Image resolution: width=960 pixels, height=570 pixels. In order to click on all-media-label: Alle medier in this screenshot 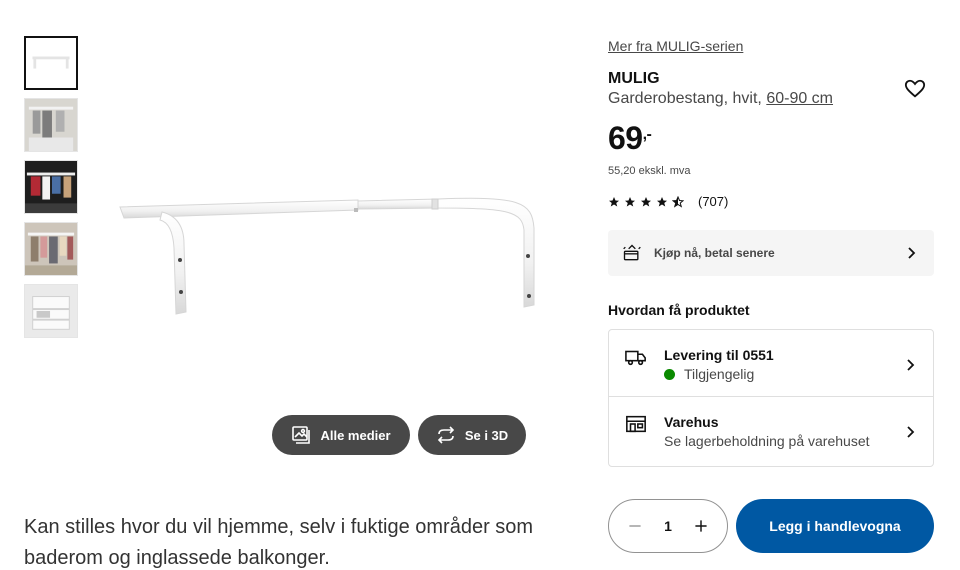, I will do `click(355, 435)`.